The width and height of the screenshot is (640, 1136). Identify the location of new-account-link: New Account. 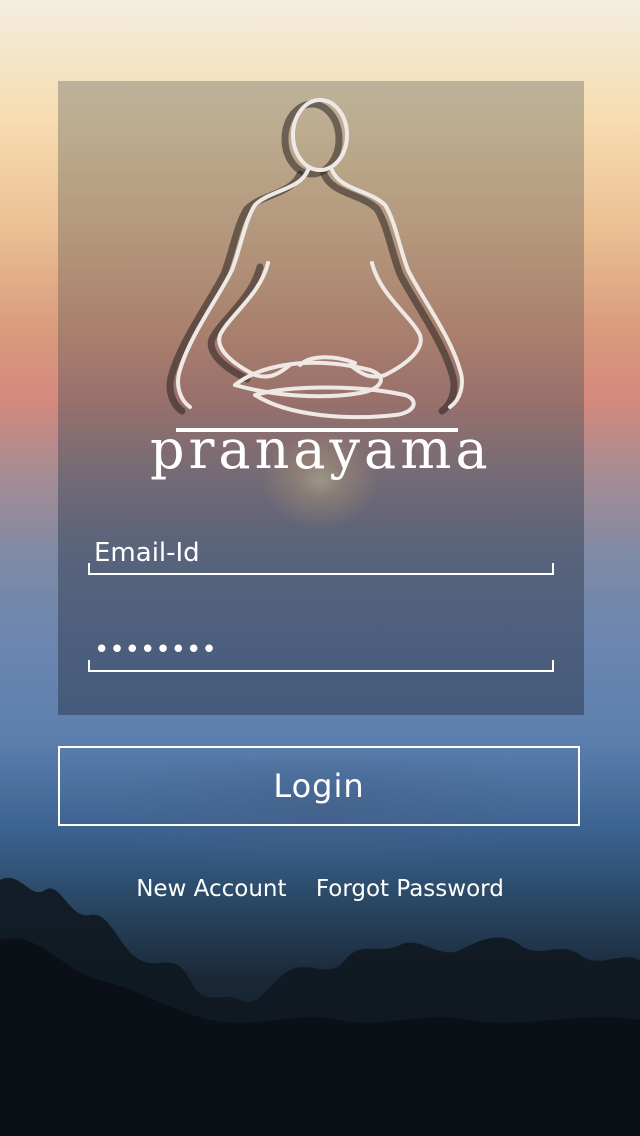
(211, 889).